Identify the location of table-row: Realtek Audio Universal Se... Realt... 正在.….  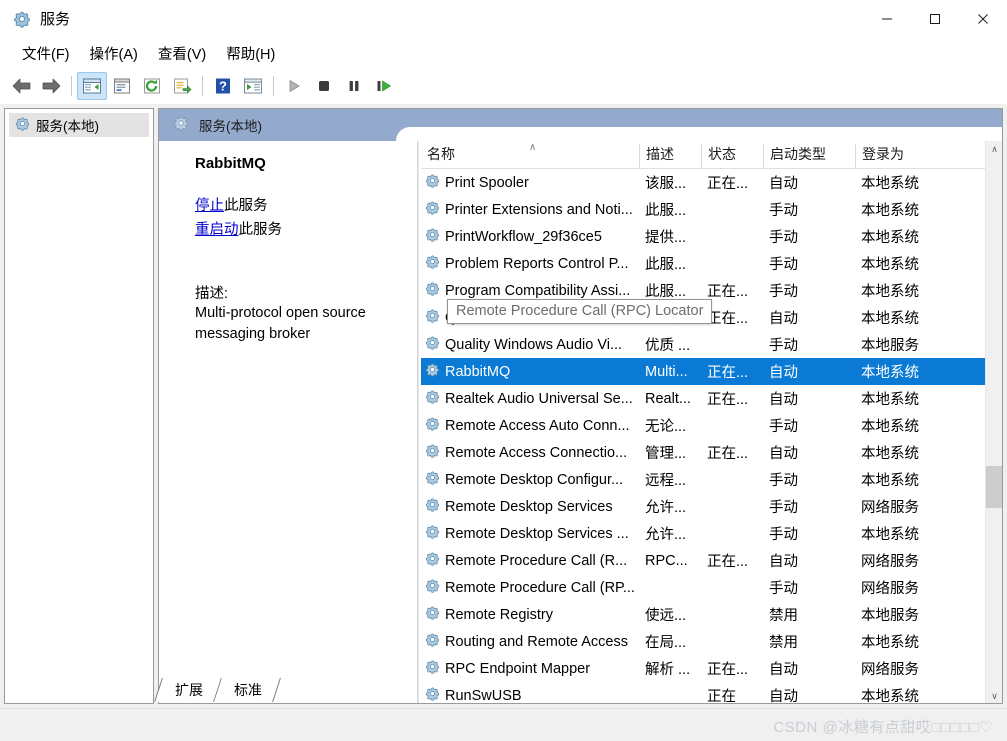
(711, 398).